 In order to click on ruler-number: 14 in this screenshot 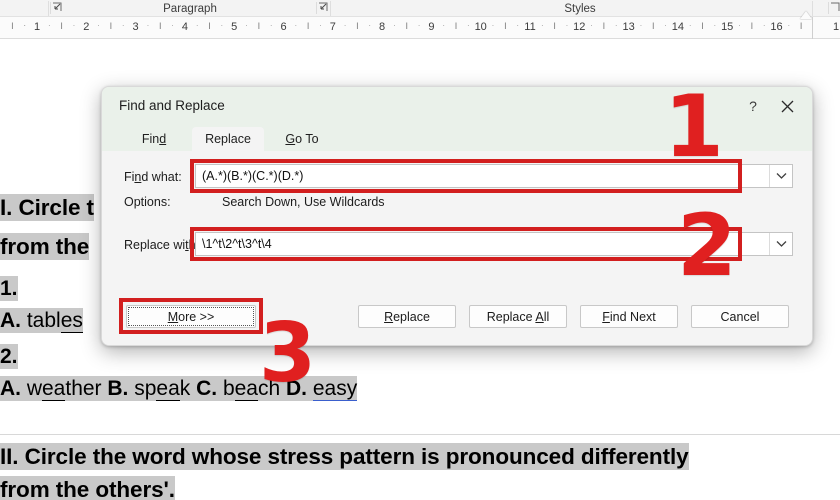, I will do `click(678, 27)`.